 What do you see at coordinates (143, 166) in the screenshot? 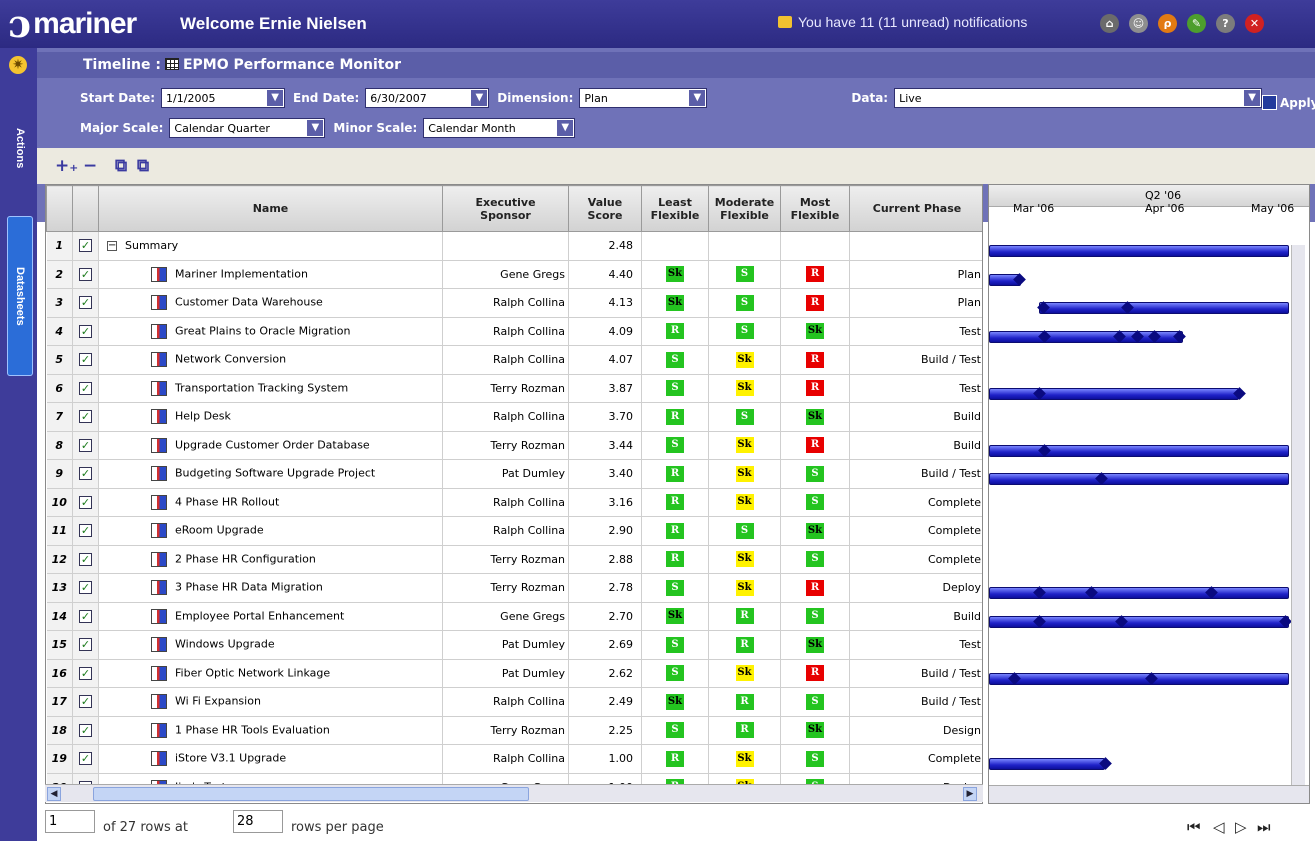
I see `paste-icon: ⧉` at bounding box center [143, 166].